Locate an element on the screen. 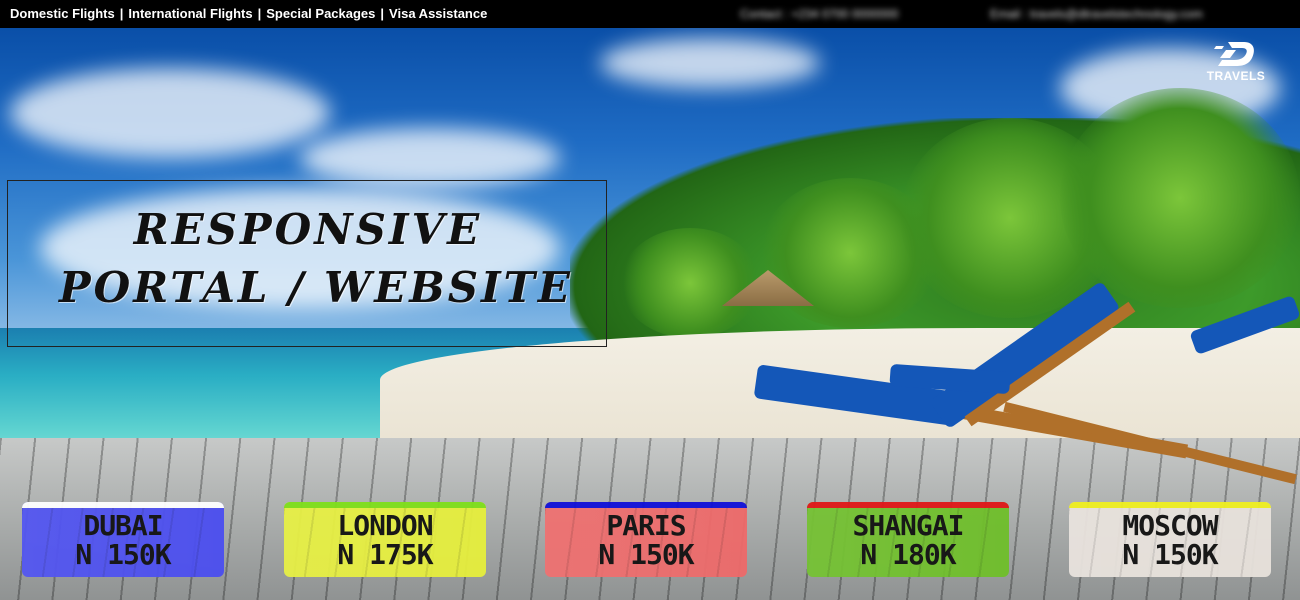  headline-box: RESPONSIVE PORTAL / WEBSITE is located at coordinates (307, 263).